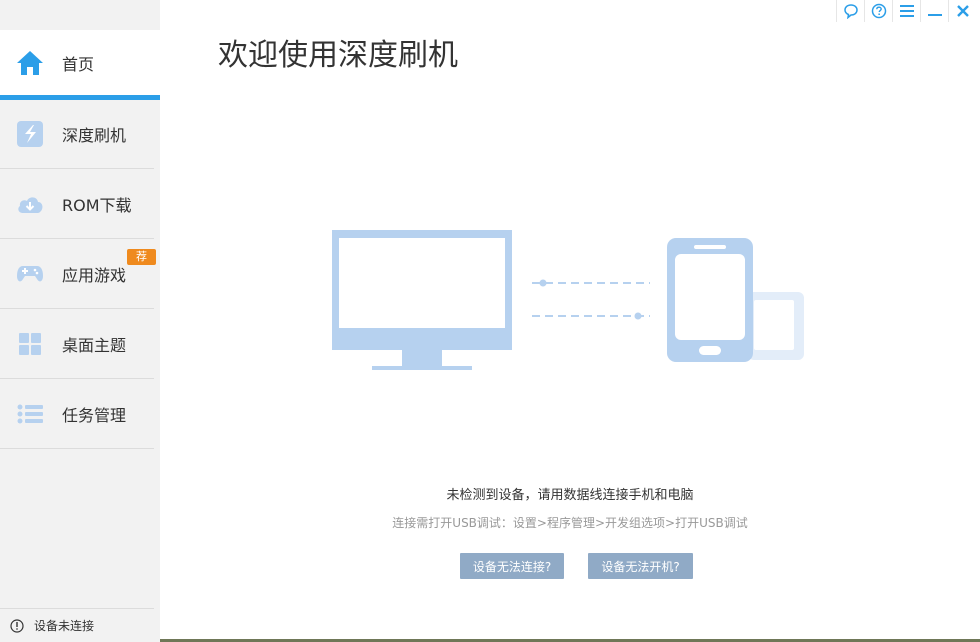 The height and width of the screenshot is (642, 980). What do you see at coordinates (30, 134) in the screenshot?
I see `flash-icon` at bounding box center [30, 134].